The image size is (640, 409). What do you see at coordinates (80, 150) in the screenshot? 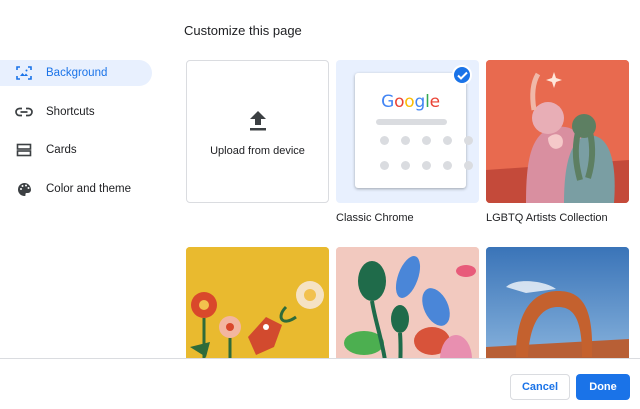
I see `sidebar-item-cards: Cards` at bounding box center [80, 150].